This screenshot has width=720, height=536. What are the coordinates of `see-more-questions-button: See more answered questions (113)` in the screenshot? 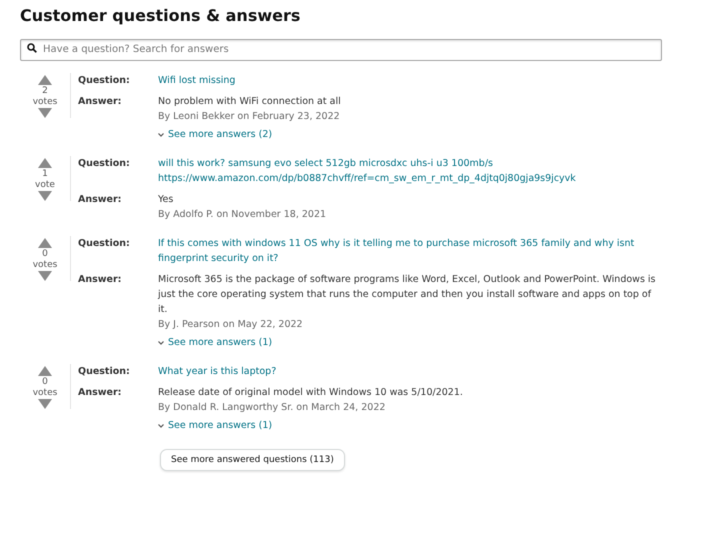 It's located at (252, 460).